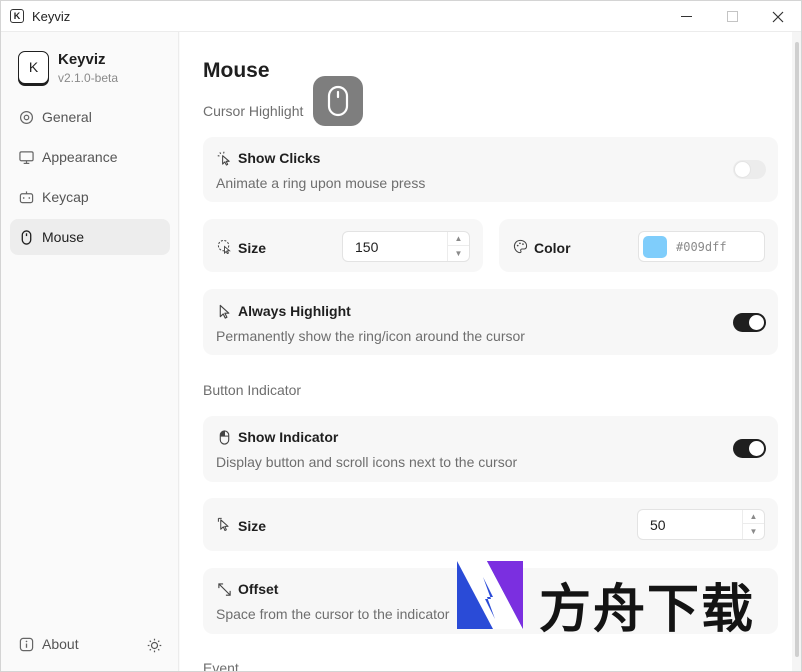  I want to click on mouse-buttons-icon, so click(224, 437).